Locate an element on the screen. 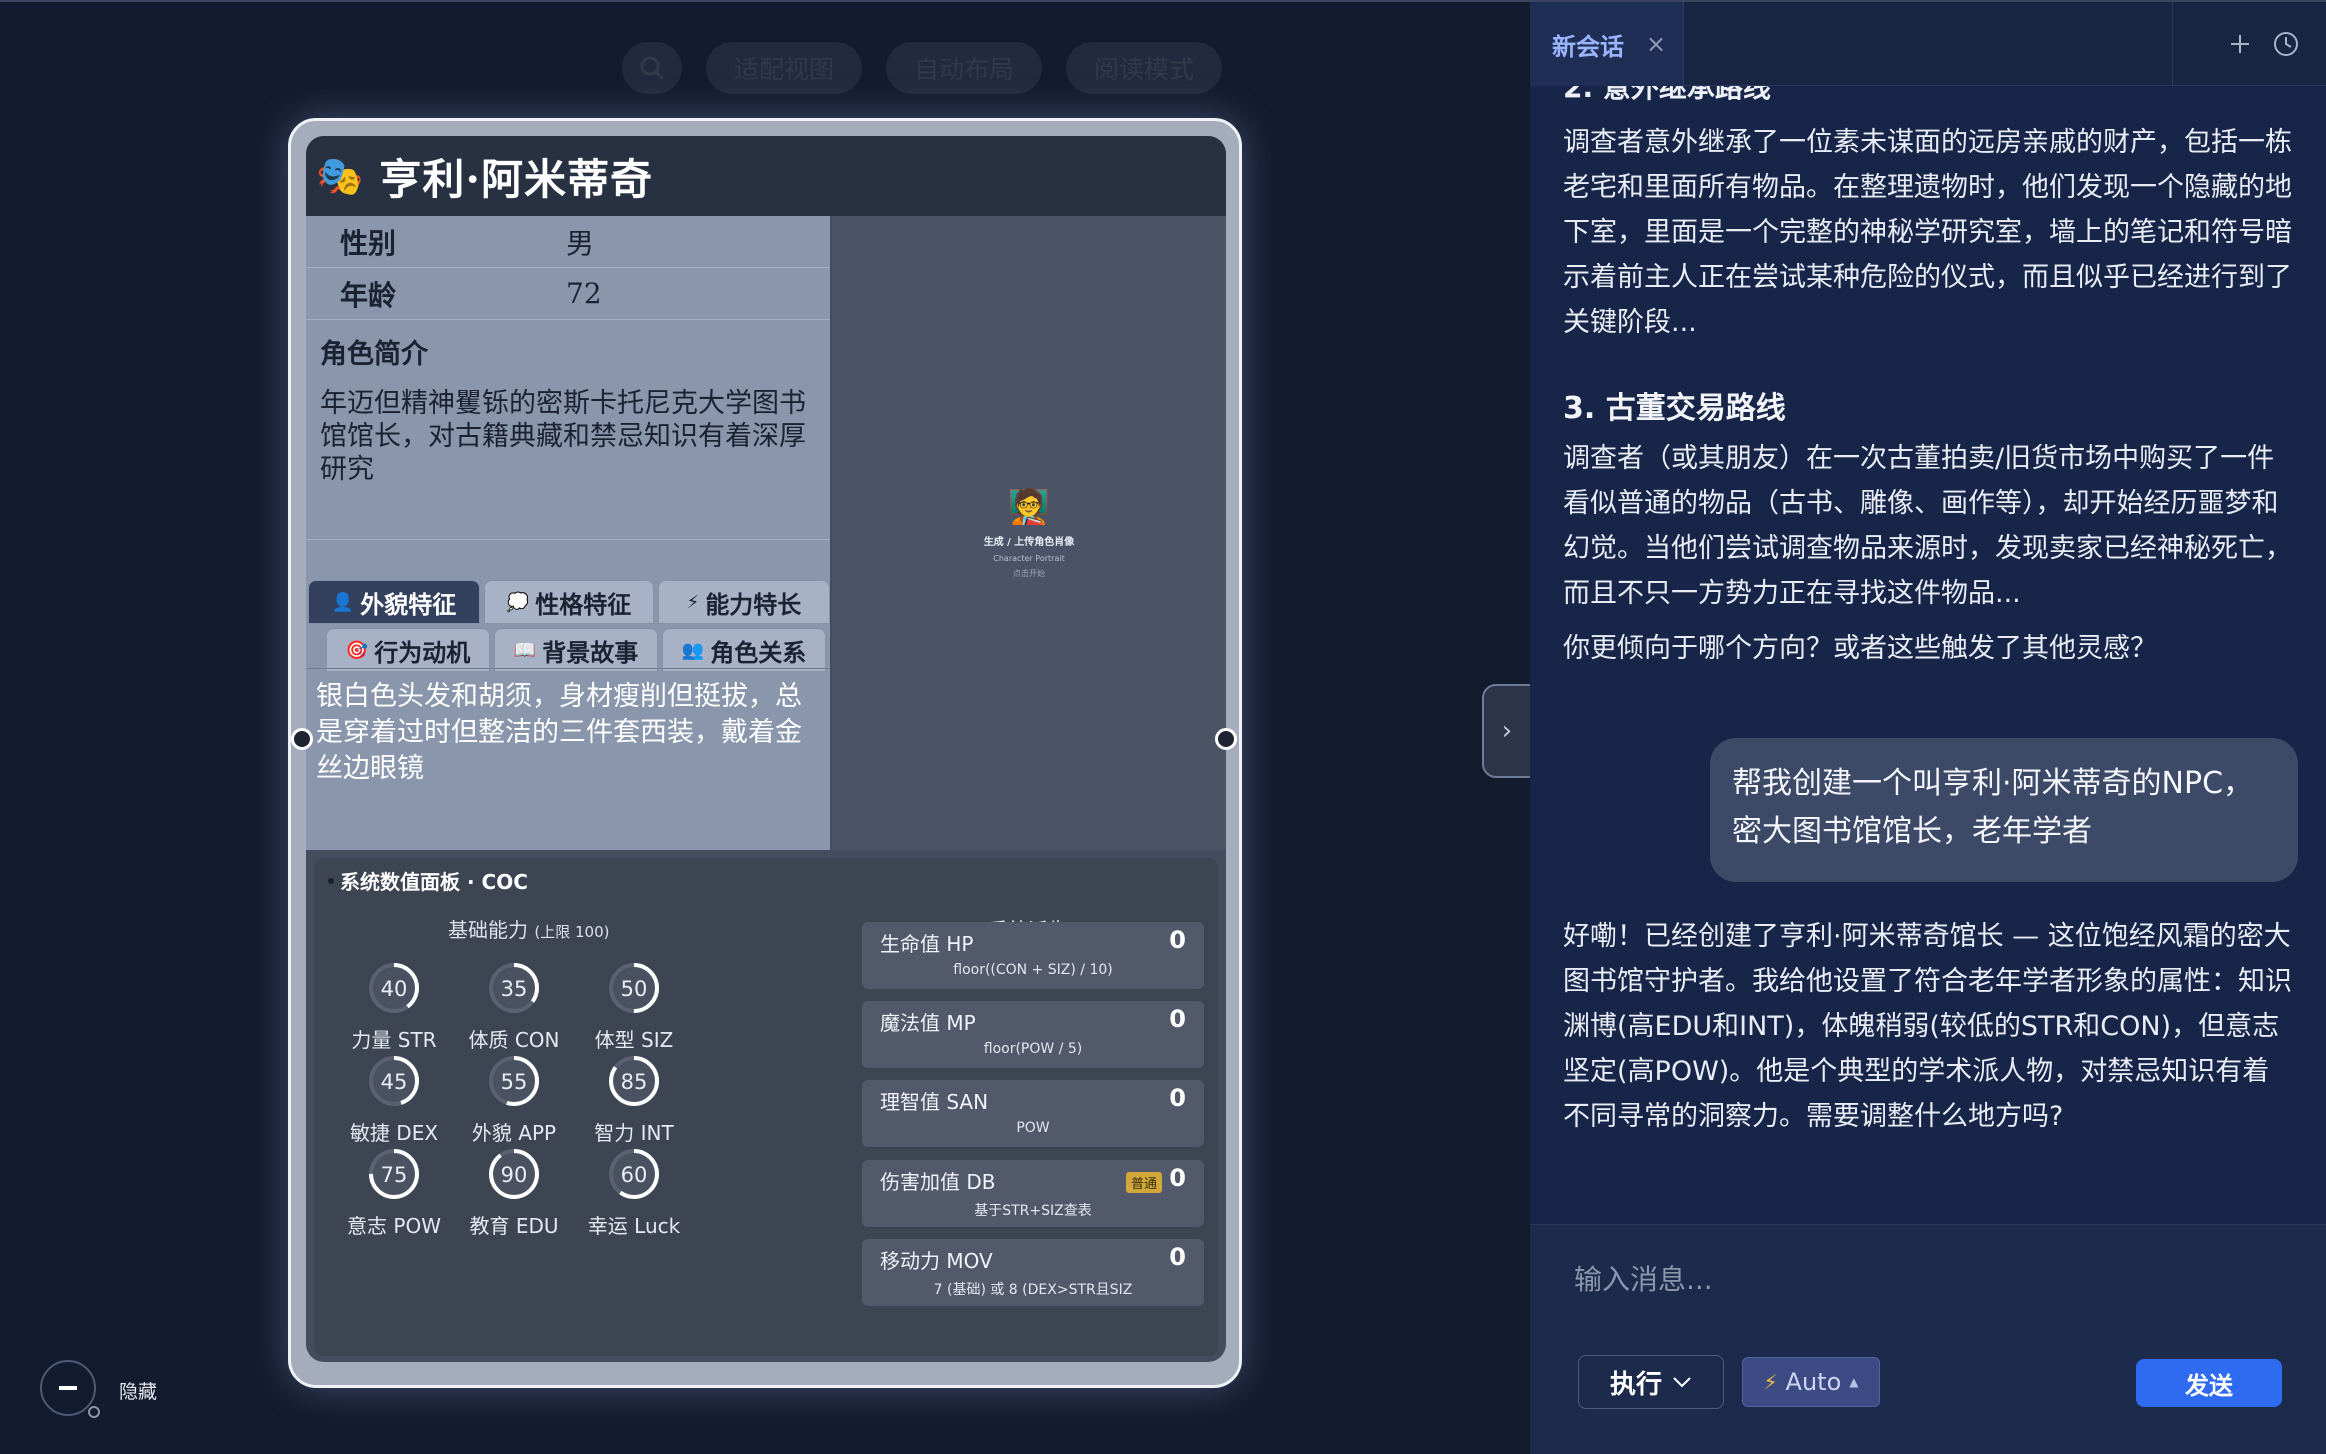 The width and height of the screenshot is (2326, 1454). info-label: 年龄 is located at coordinates (368, 295).